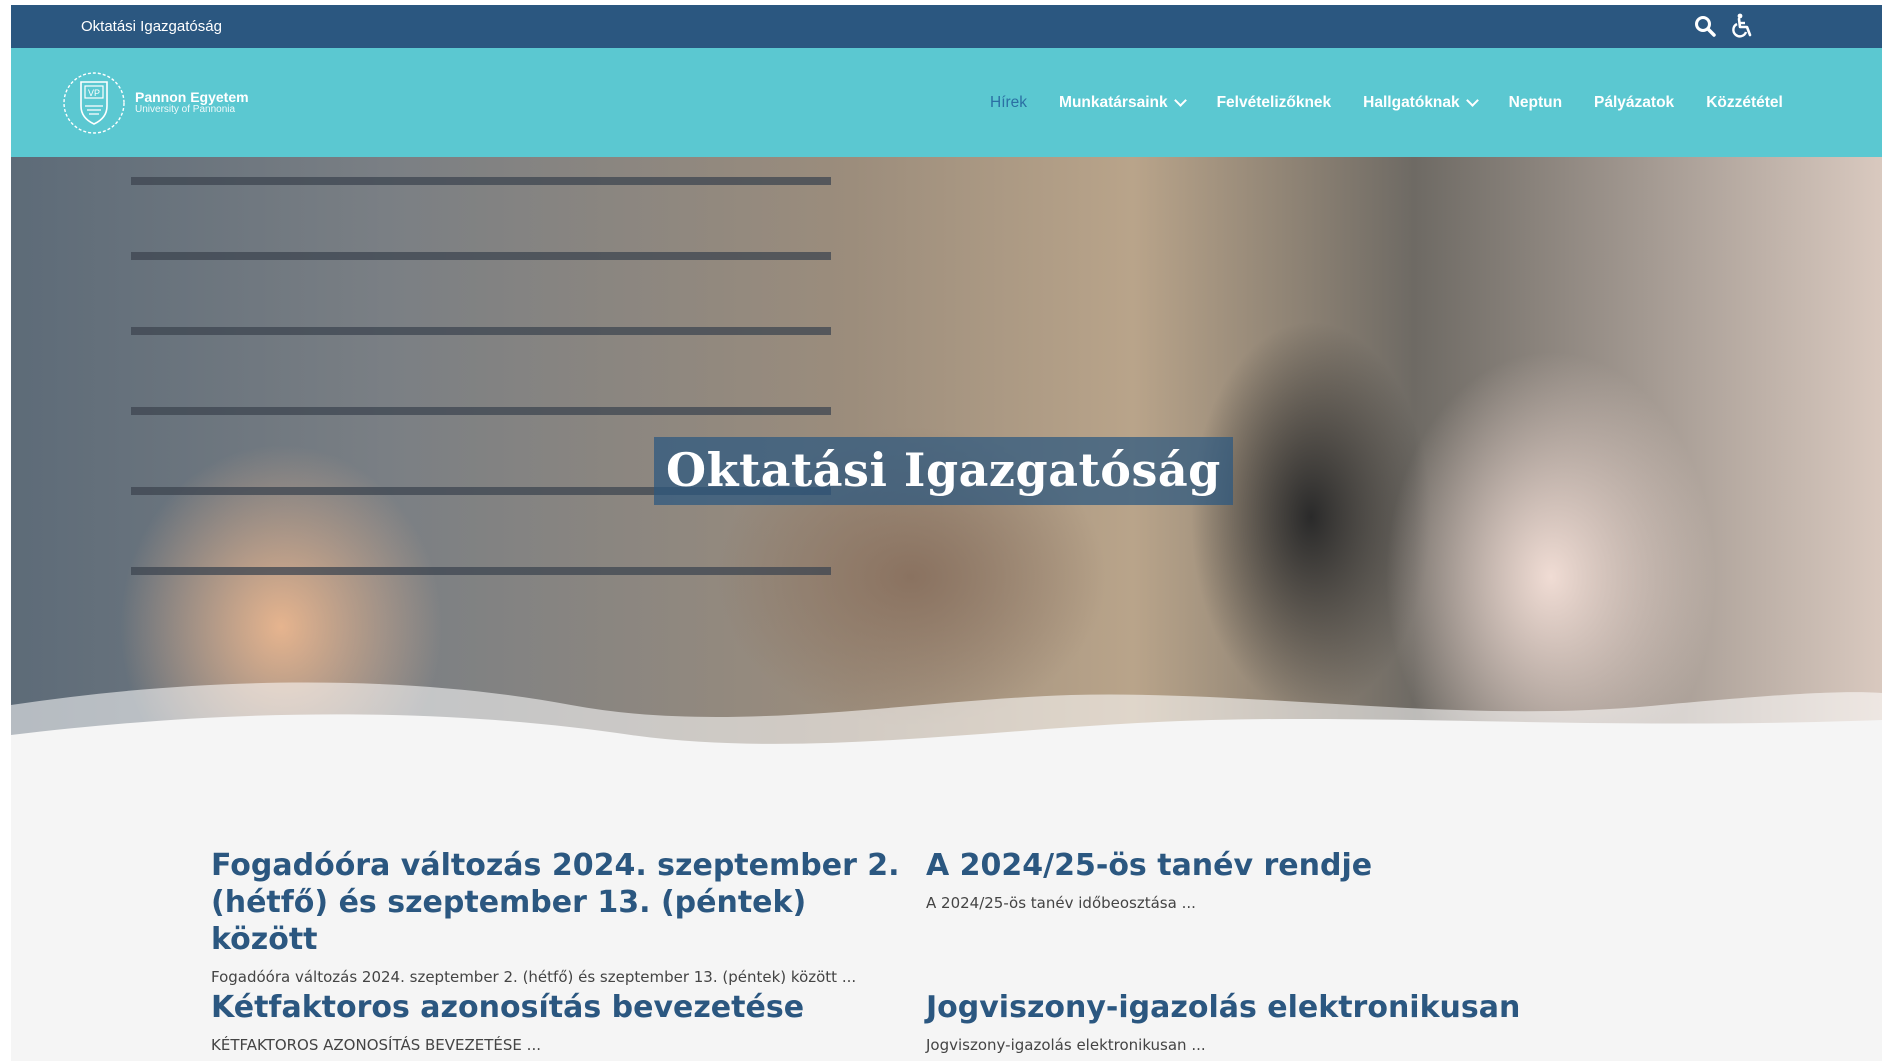  What do you see at coordinates (1411, 102) in the screenshot?
I see `nav-label: Hallgatóknak` at bounding box center [1411, 102].